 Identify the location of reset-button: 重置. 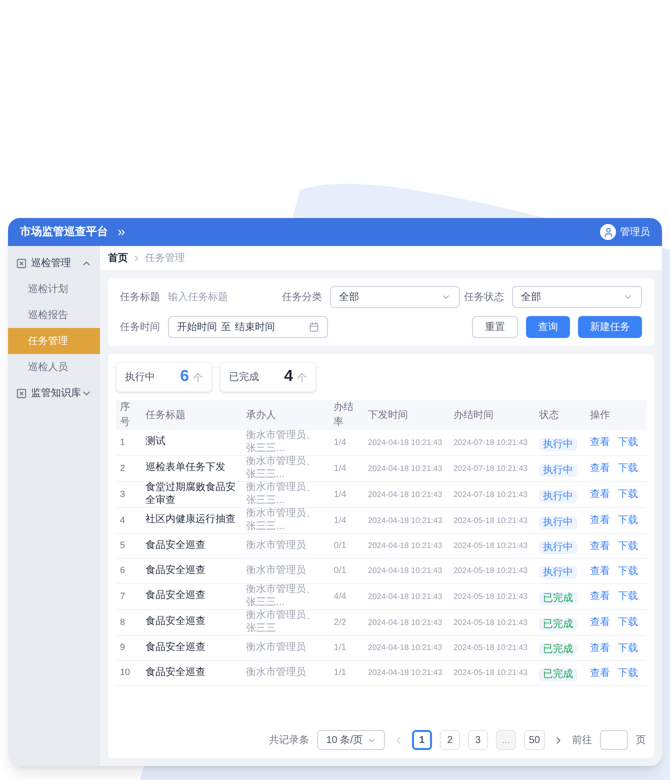
(495, 327).